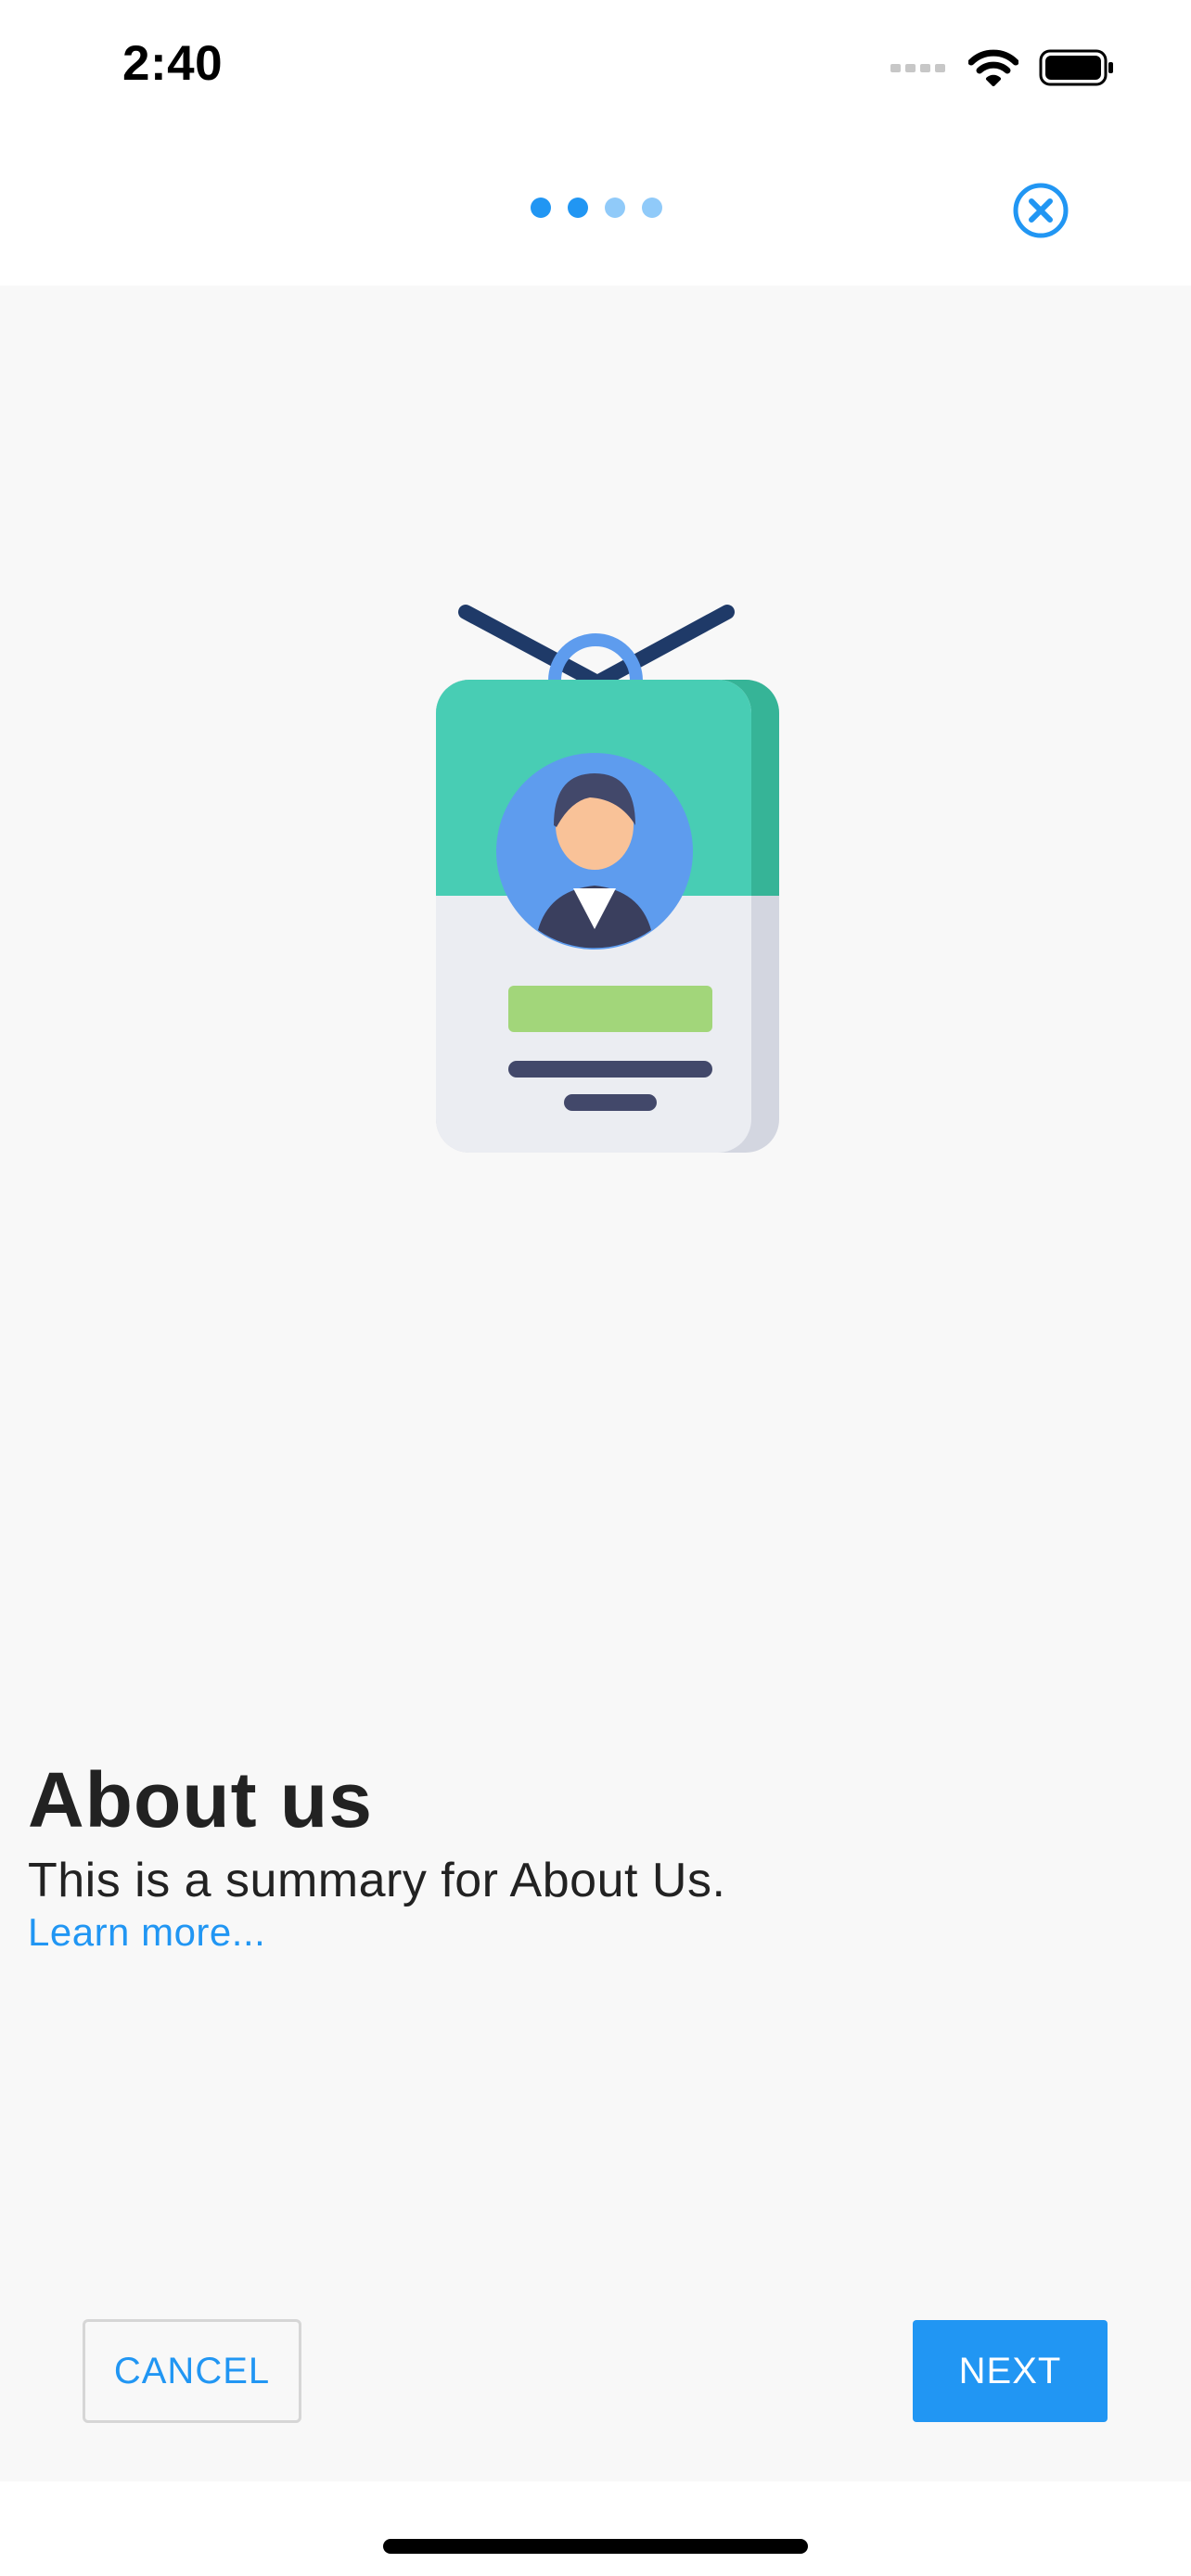 Image resolution: width=1191 pixels, height=2576 pixels. I want to click on status-icons, so click(1003, 67).